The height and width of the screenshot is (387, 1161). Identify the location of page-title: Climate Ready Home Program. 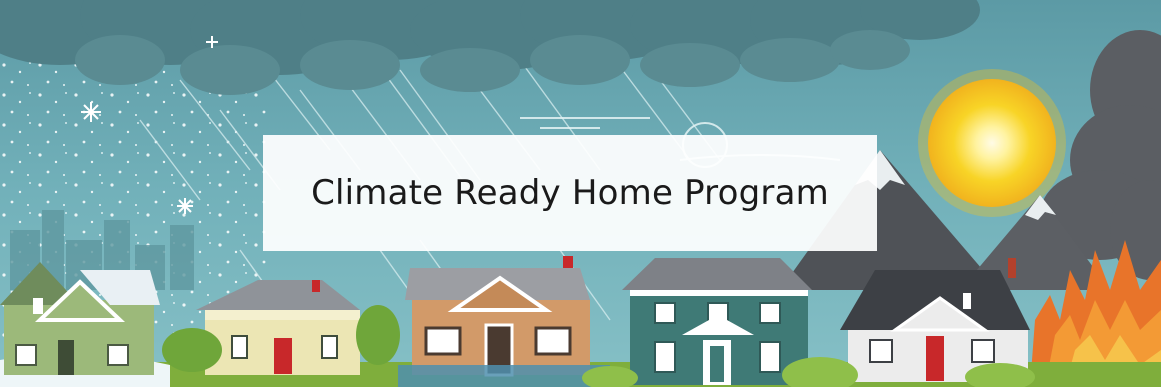
(570, 193).